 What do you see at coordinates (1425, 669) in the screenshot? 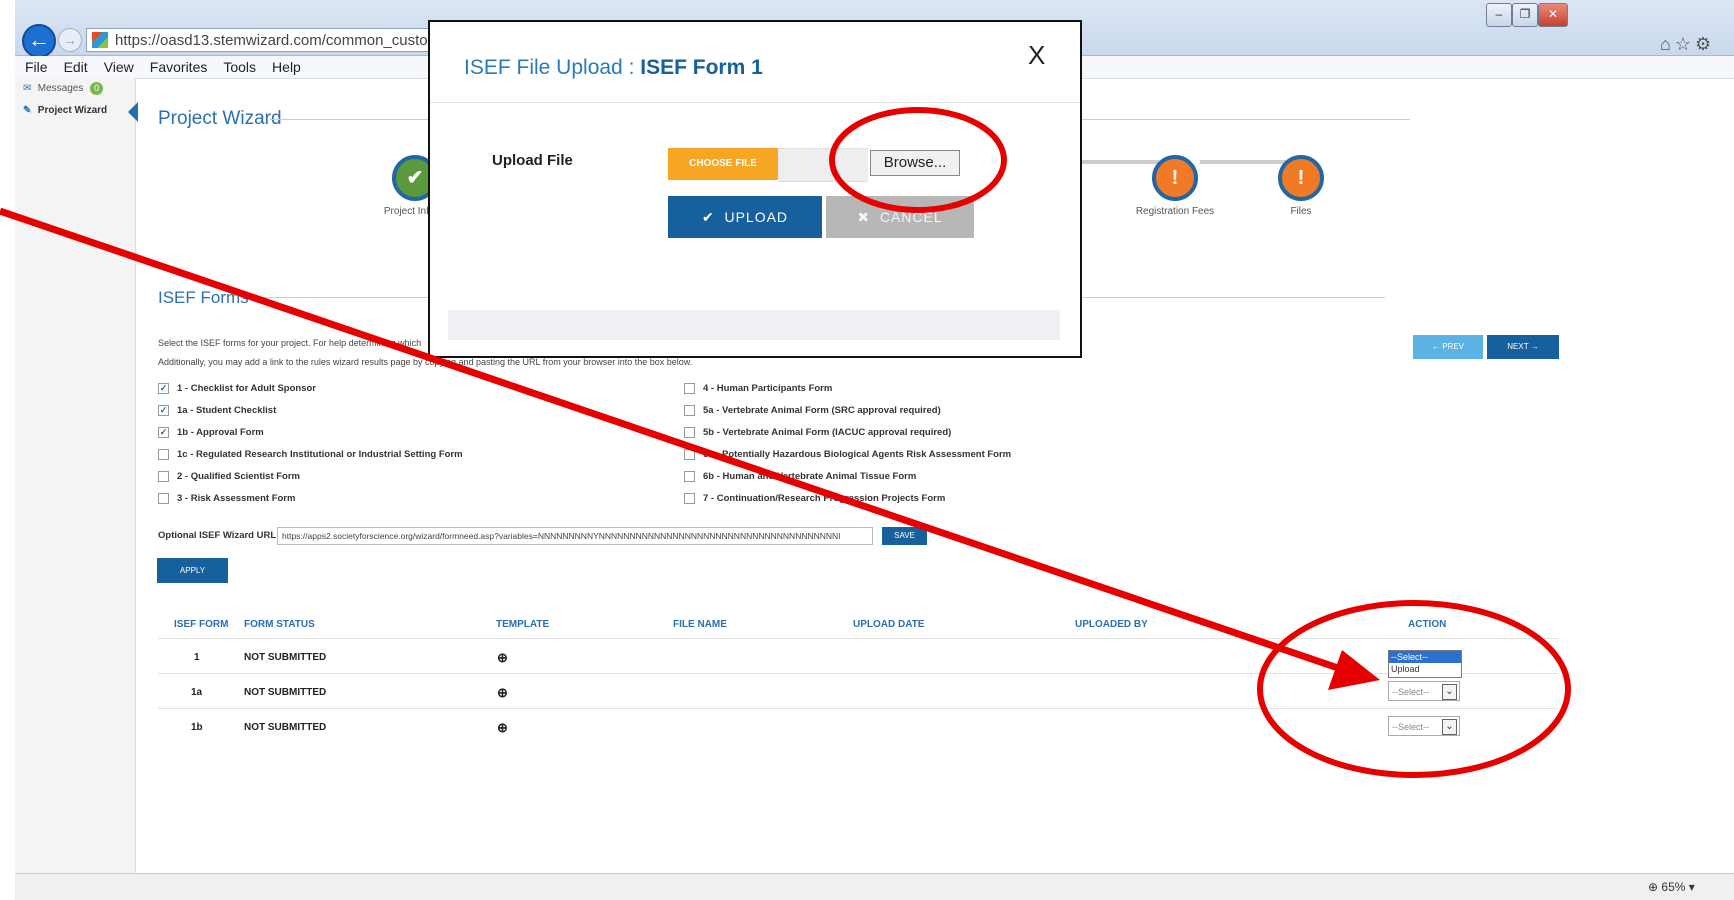
I see `dropdown-option-upload: Upload` at bounding box center [1425, 669].